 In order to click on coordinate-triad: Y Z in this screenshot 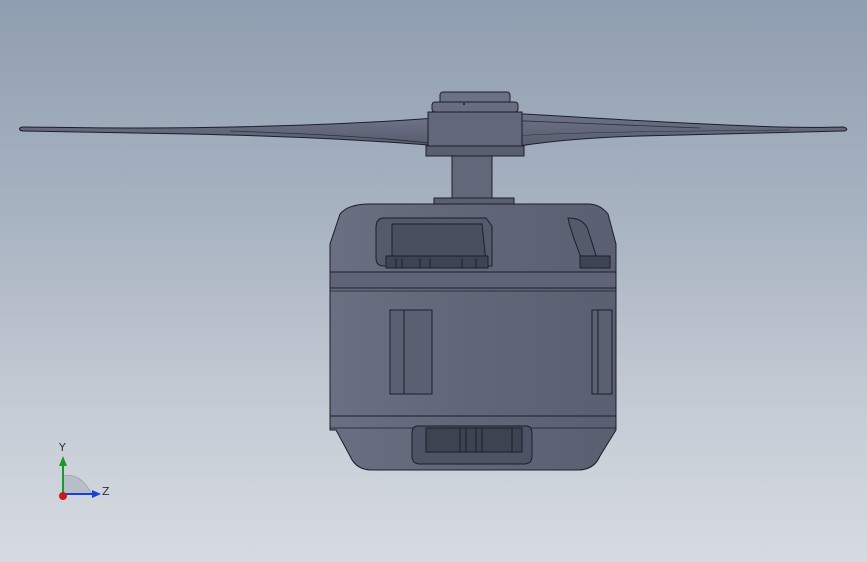, I will do `click(85, 476)`.